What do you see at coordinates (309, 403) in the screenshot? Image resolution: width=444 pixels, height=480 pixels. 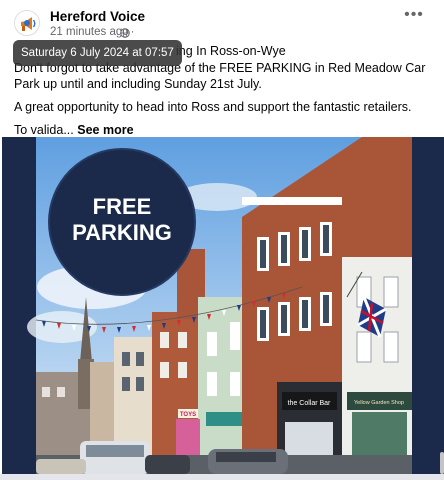 I see `collar-bar-sign: the Collar Bar` at bounding box center [309, 403].